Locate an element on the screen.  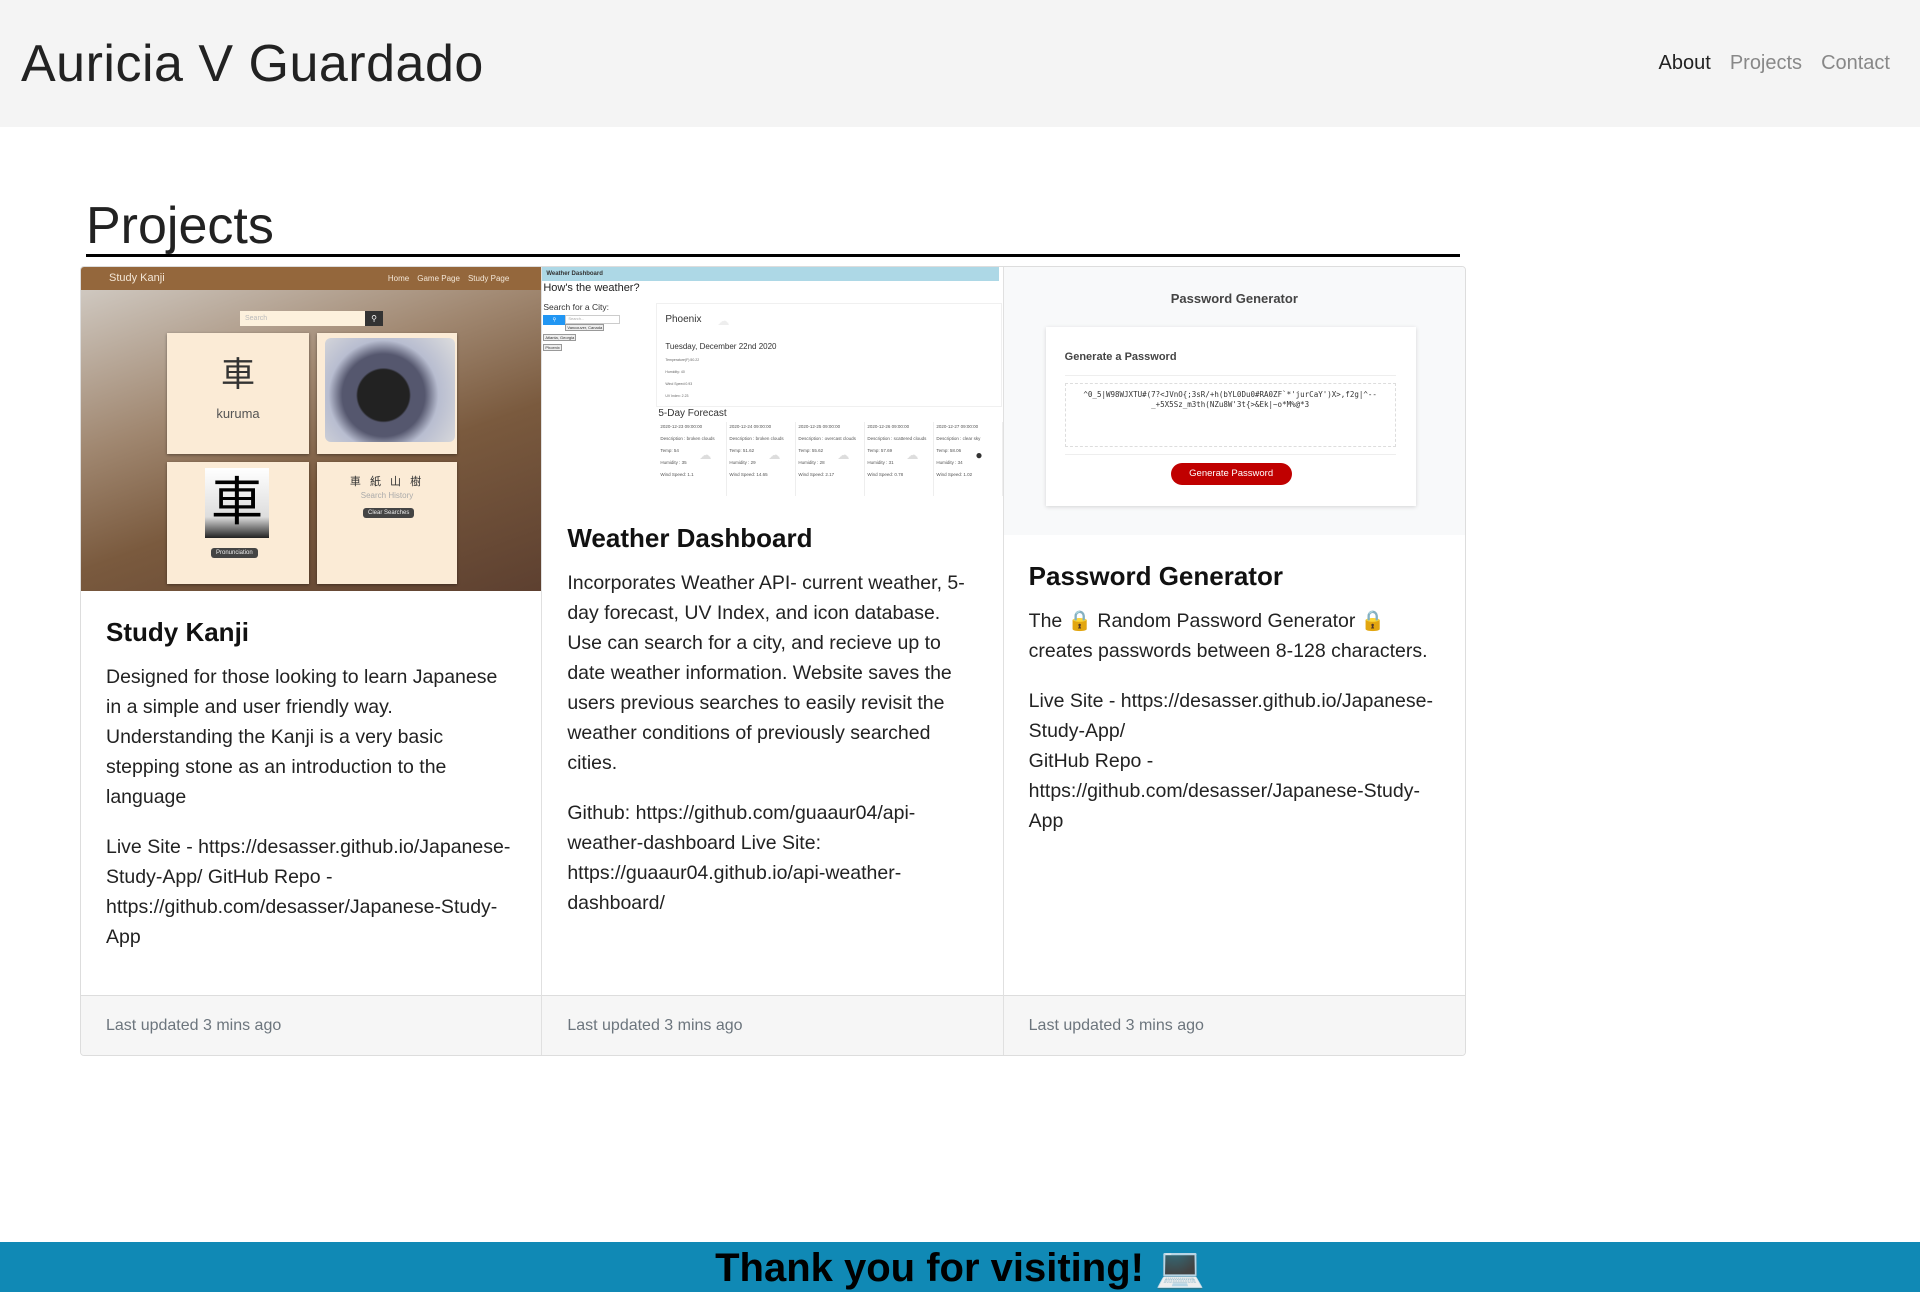
history-item: 樹 is located at coordinates (417, 482).